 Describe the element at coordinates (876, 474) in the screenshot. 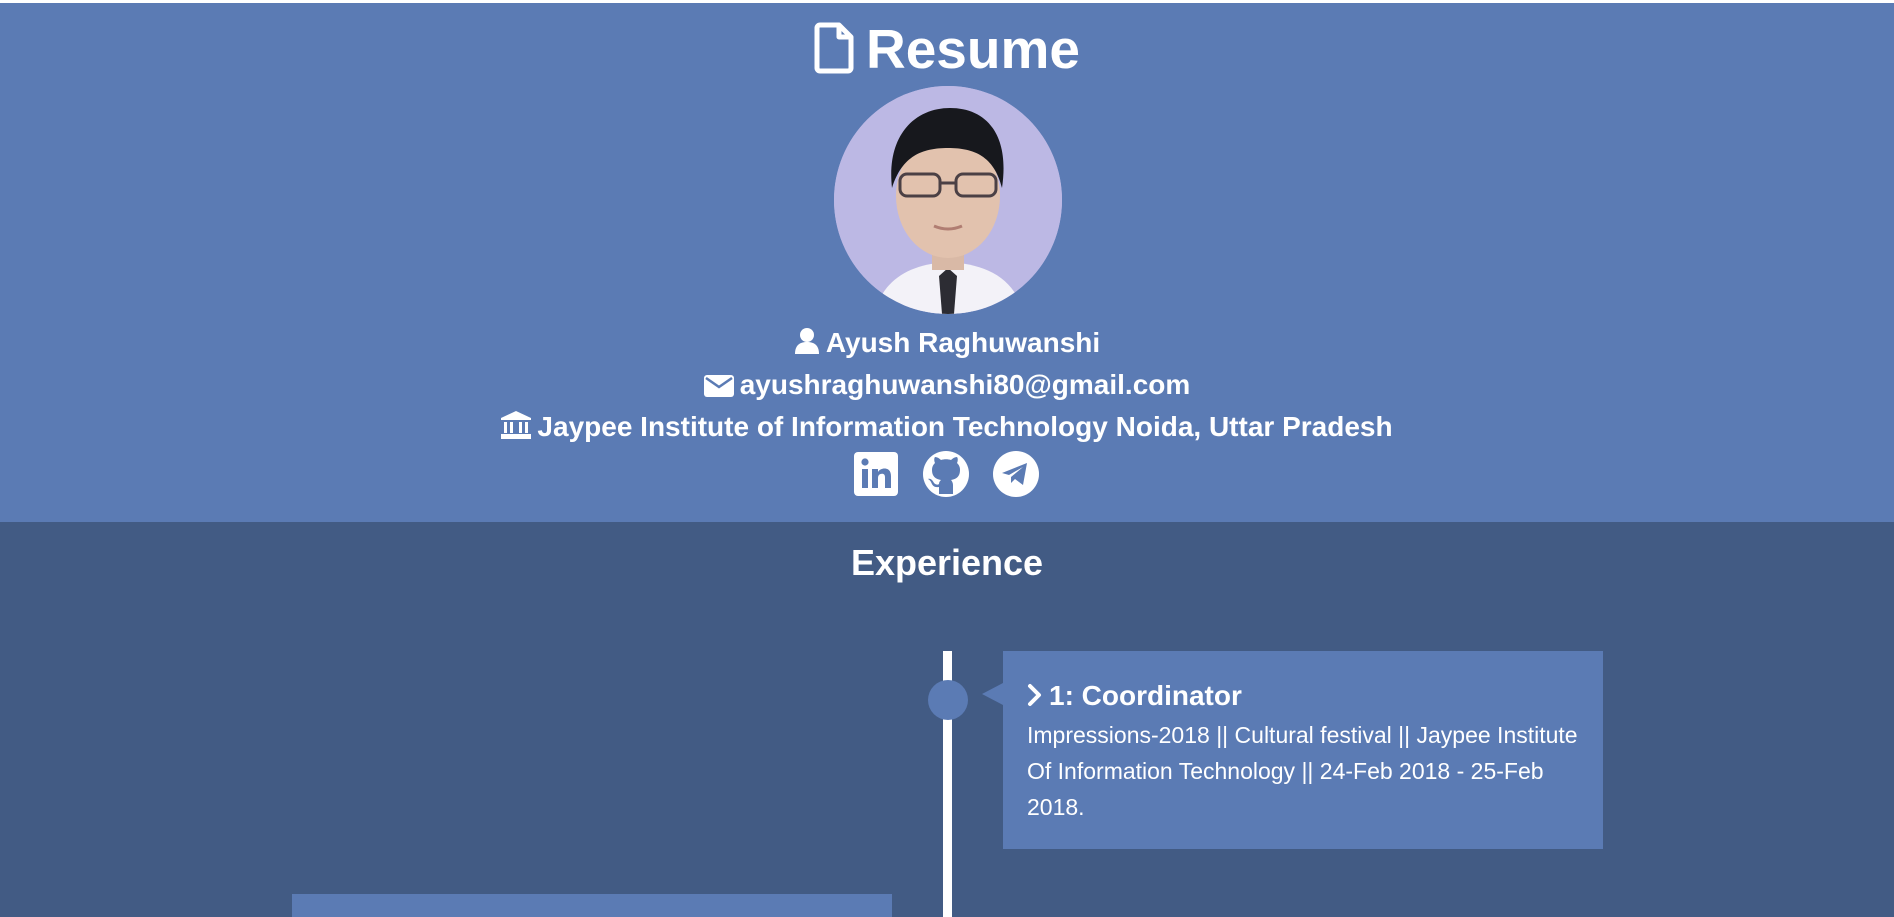

I see `linkedin-icon` at that location.